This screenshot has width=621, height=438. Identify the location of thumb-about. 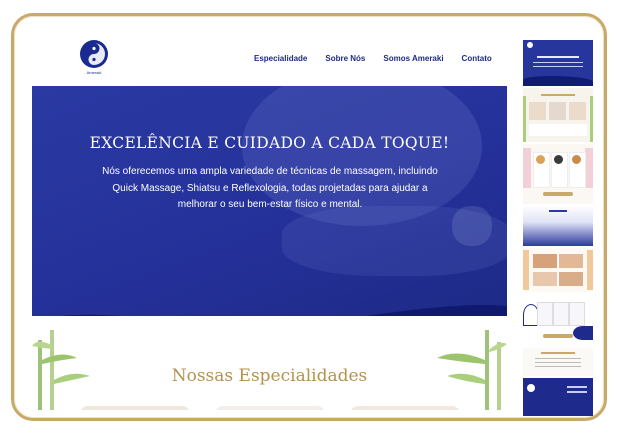
(558, 226).